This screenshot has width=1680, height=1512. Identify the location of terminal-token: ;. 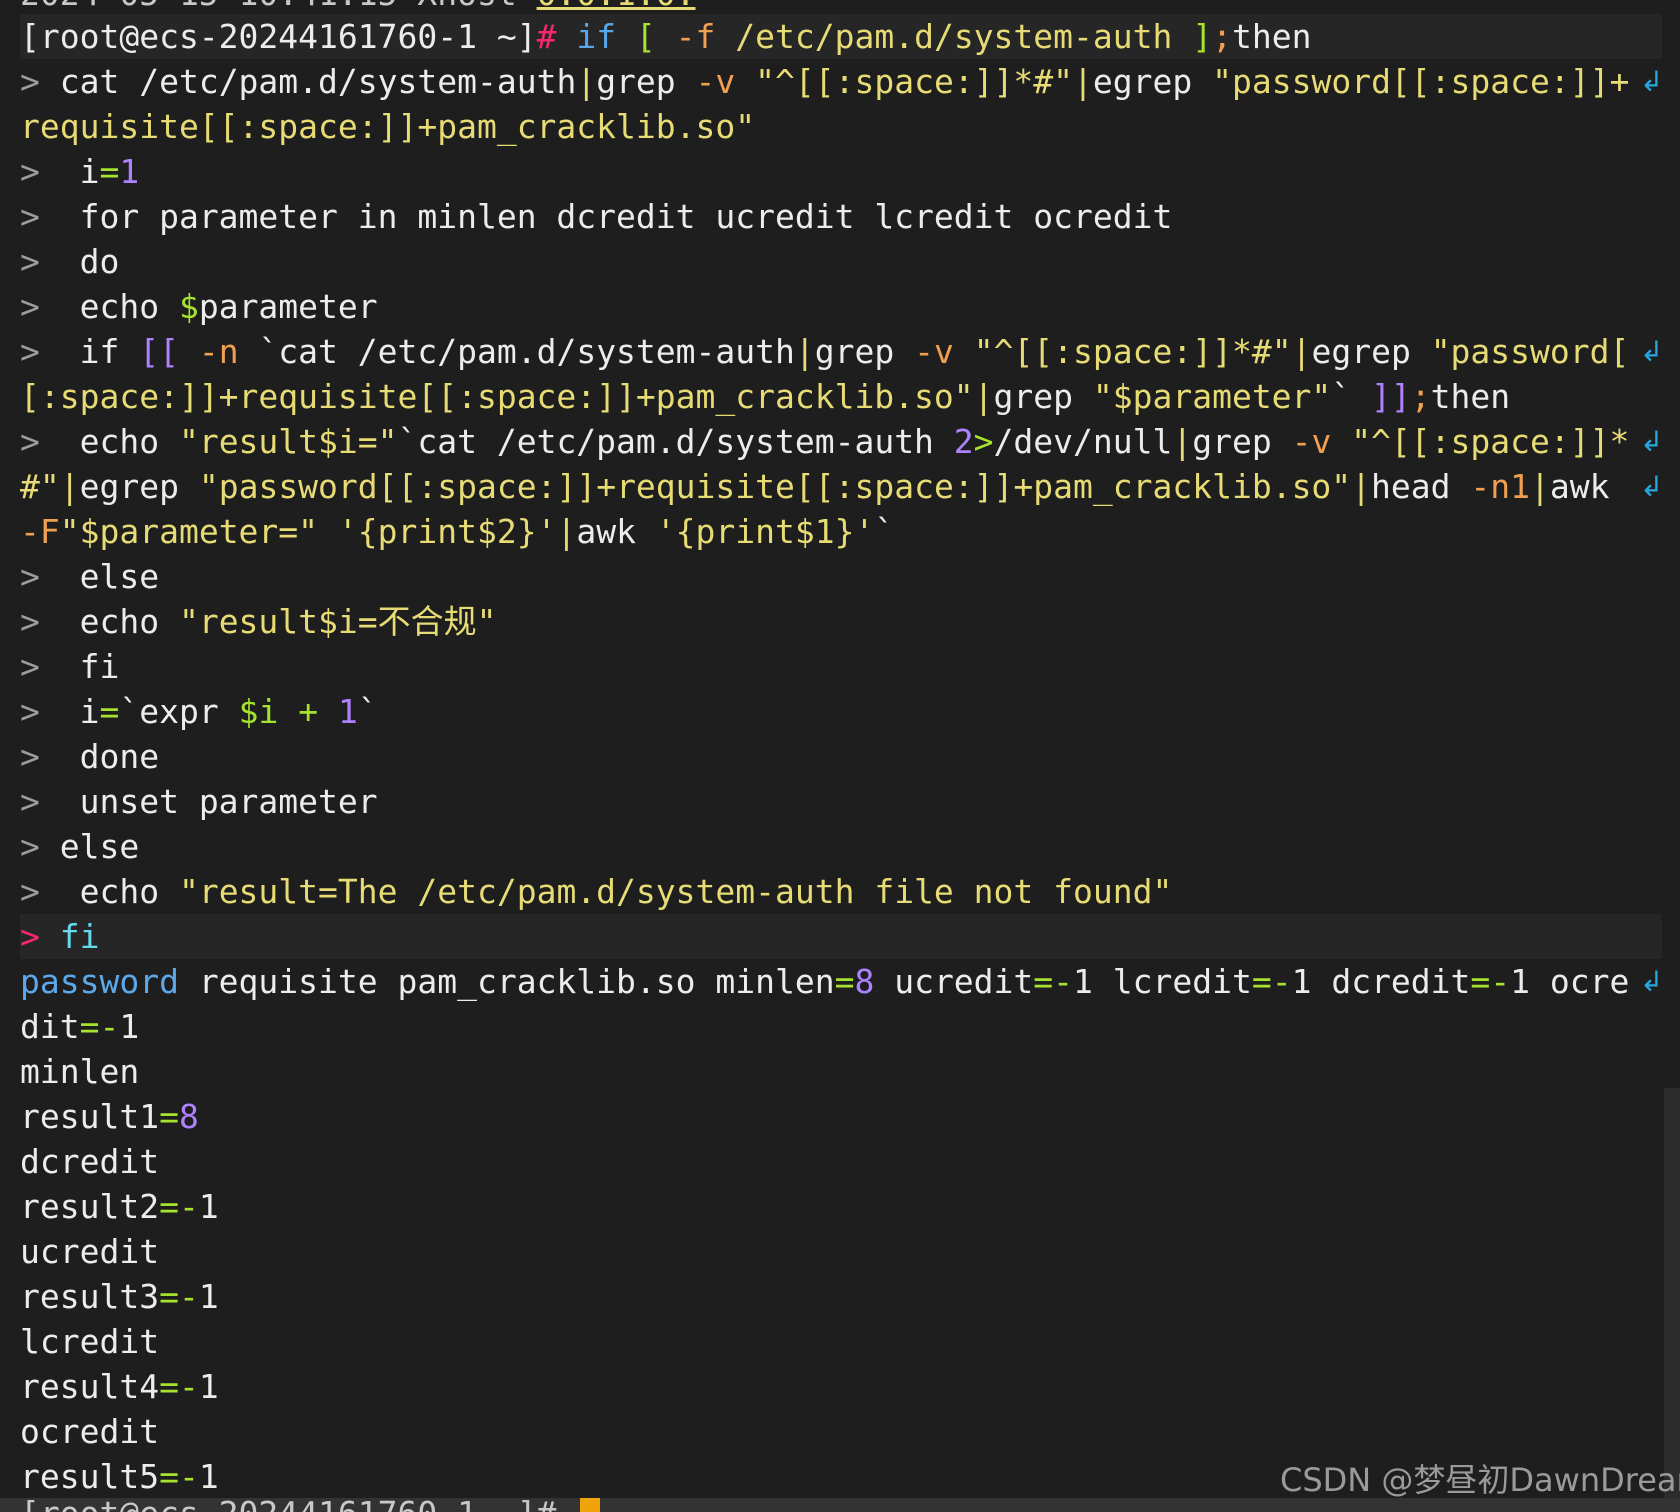
(1222, 36).